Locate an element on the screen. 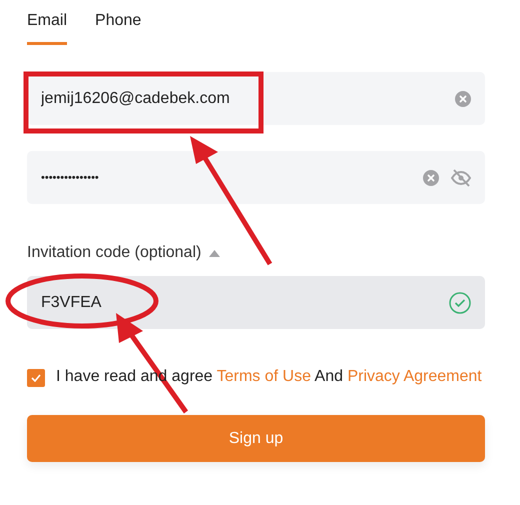 This screenshot has width=520, height=505. field-label: Invitation code (optional) is located at coordinates (114, 253).